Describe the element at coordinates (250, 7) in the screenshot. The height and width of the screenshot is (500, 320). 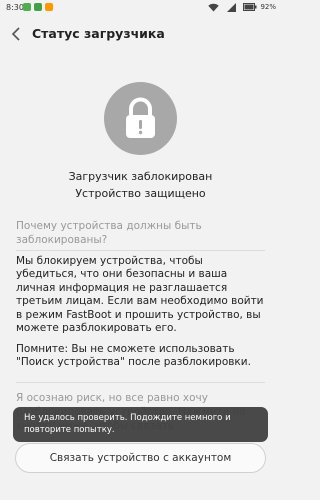
I see `battery-icon` at that location.